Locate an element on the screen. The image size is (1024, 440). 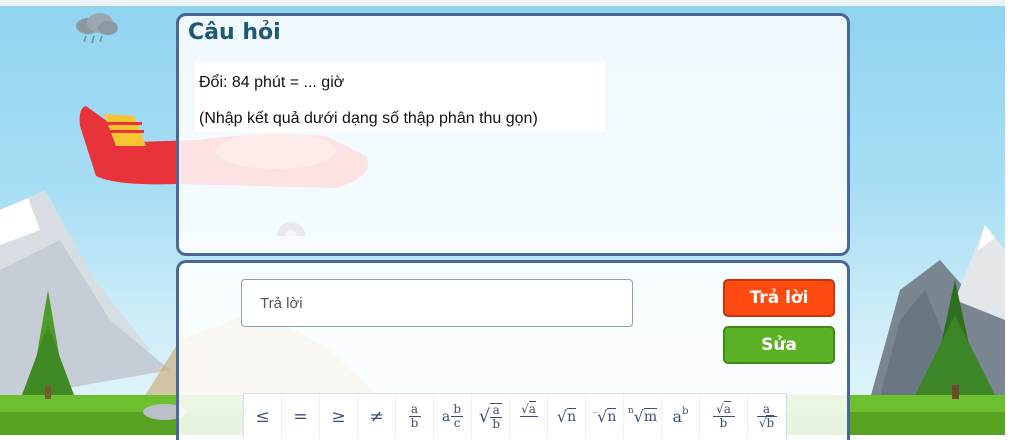
power-base: a is located at coordinates (677, 416).